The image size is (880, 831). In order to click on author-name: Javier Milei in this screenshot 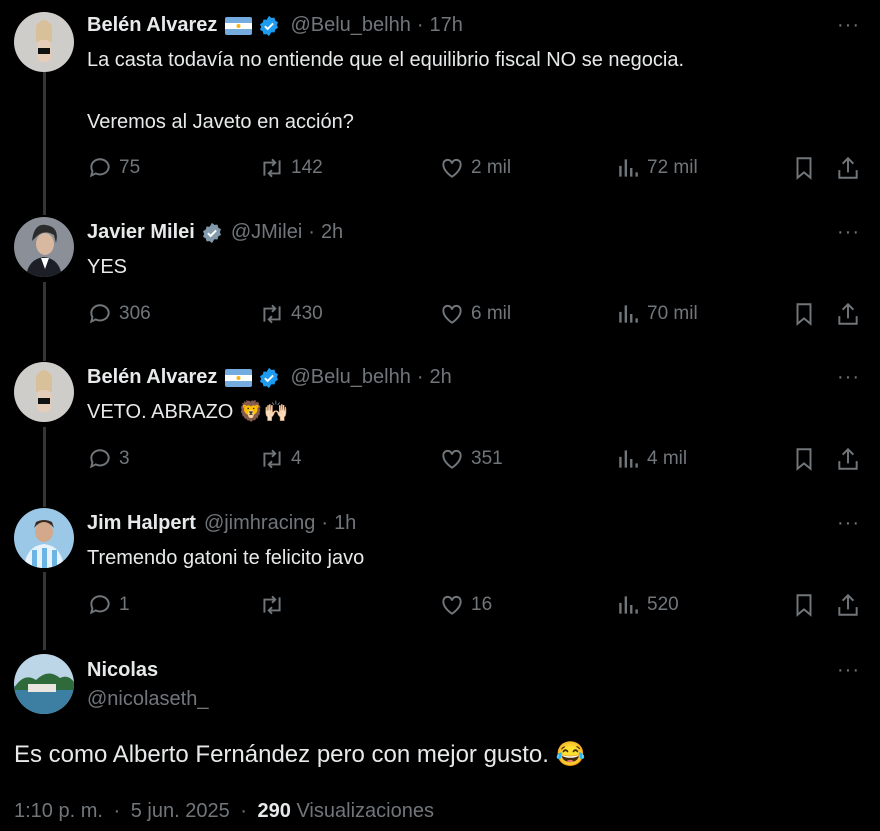, I will do `click(141, 232)`.